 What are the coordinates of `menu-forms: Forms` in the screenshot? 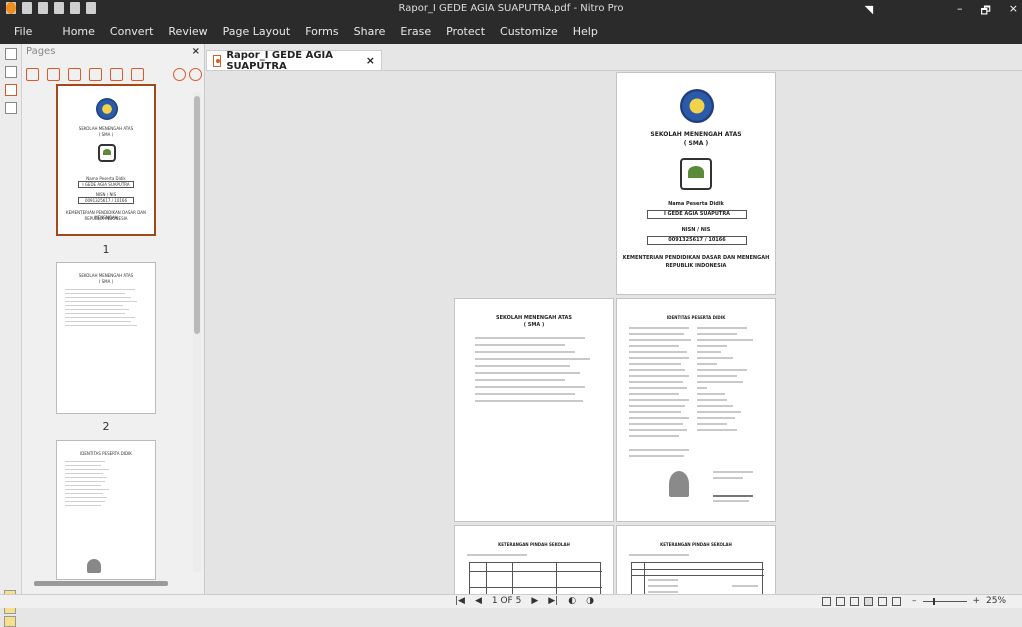 It's located at (321, 31).